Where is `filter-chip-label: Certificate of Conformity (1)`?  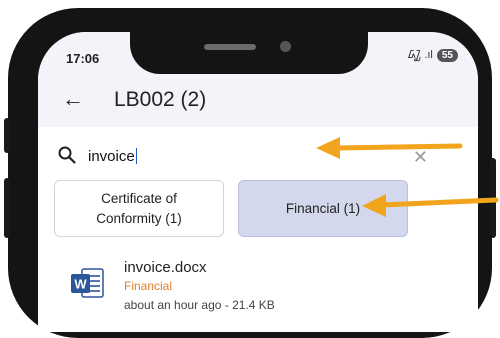
filter-chip-label: Certificate of Conformity (1) is located at coordinates (139, 209).